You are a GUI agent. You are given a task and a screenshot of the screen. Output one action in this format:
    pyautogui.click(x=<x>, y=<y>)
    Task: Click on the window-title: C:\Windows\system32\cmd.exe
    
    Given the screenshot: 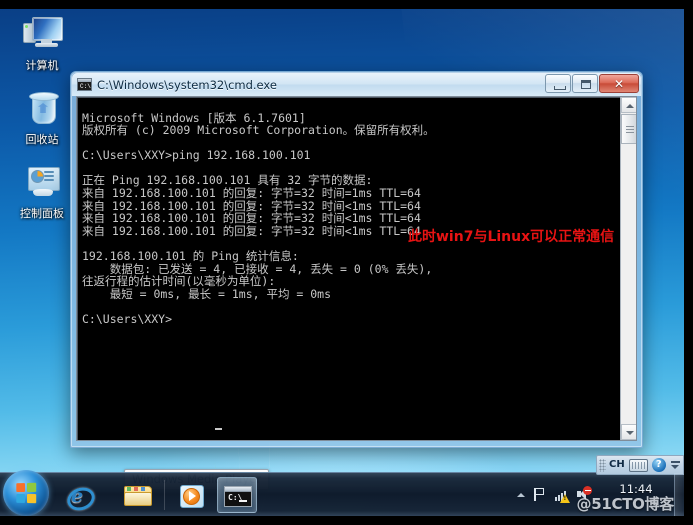 What is the action you would take?
    pyautogui.click(x=187, y=84)
    